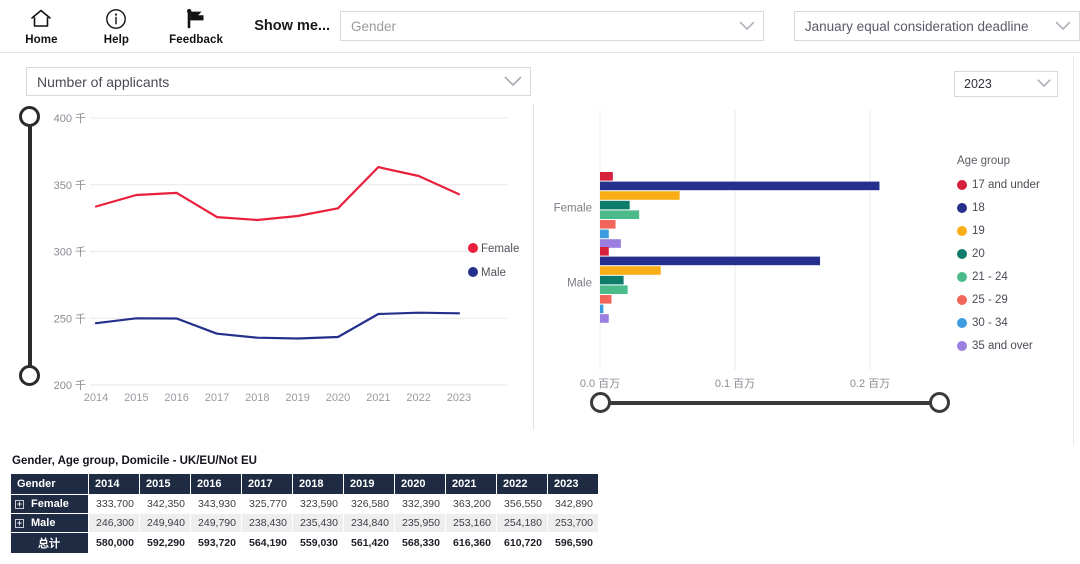 Image resolution: width=1080 pixels, height=564 pixels. Describe the element at coordinates (420, 484) in the screenshot. I see `table-col-header-year: 2020` at that location.